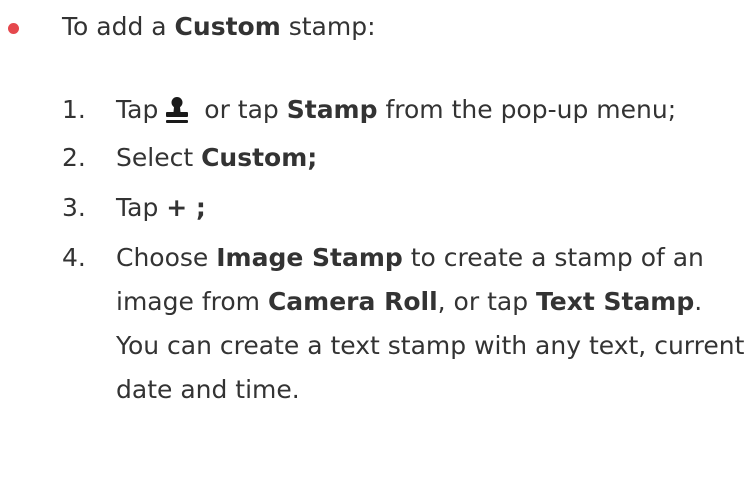  Describe the element at coordinates (118, 26) in the screenshot. I see `intro-prefix: To add a` at that location.